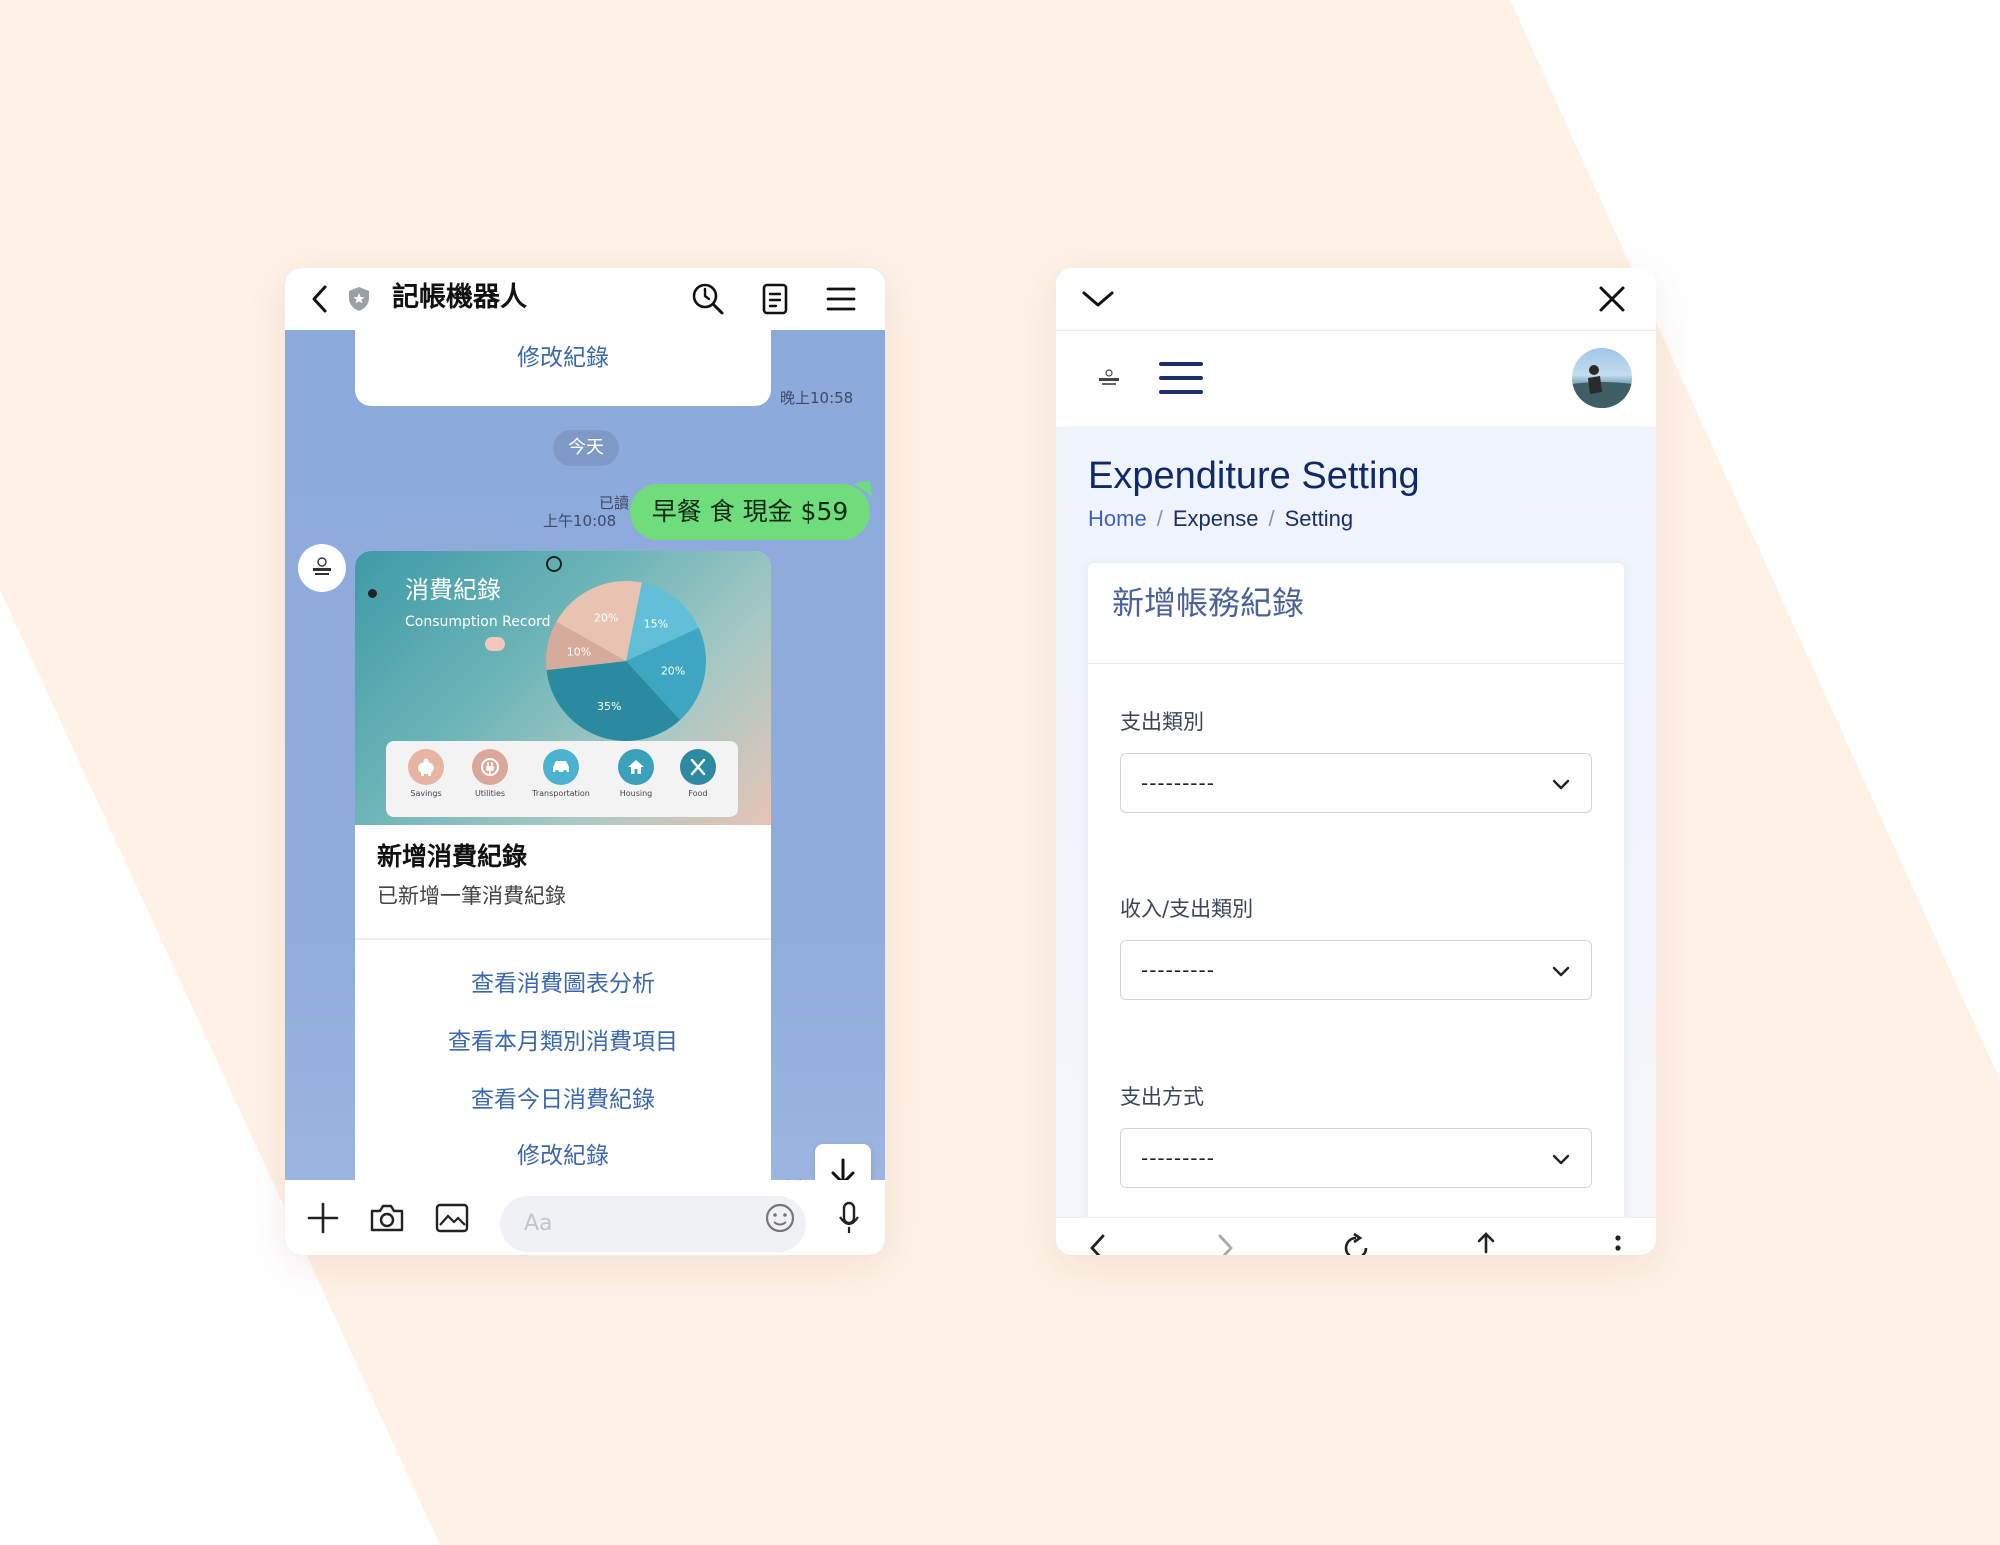 This screenshot has width=2000, height=1545. What do you see at coordinates (1162, 722) in the screenshot?
I see `field-label: 支出類別` at bounding box center [1162, 722].